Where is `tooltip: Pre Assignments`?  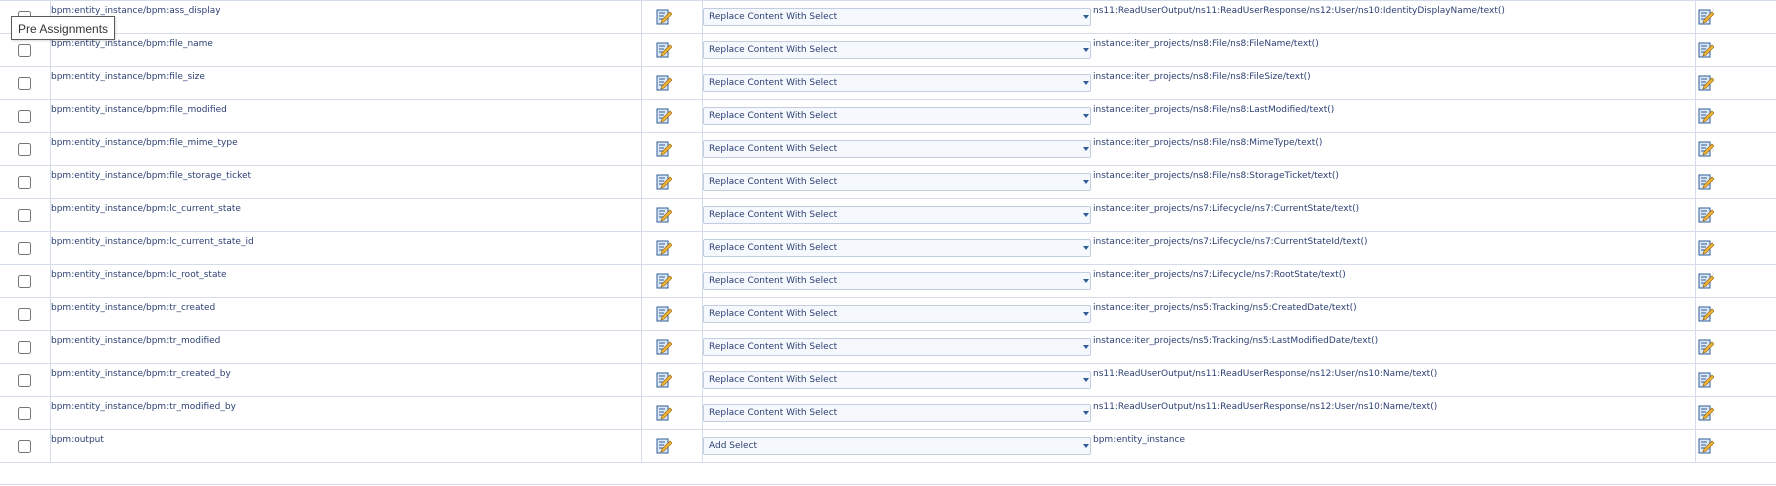
tooltip: Pre Assignments is located at coordinates (63, 28).